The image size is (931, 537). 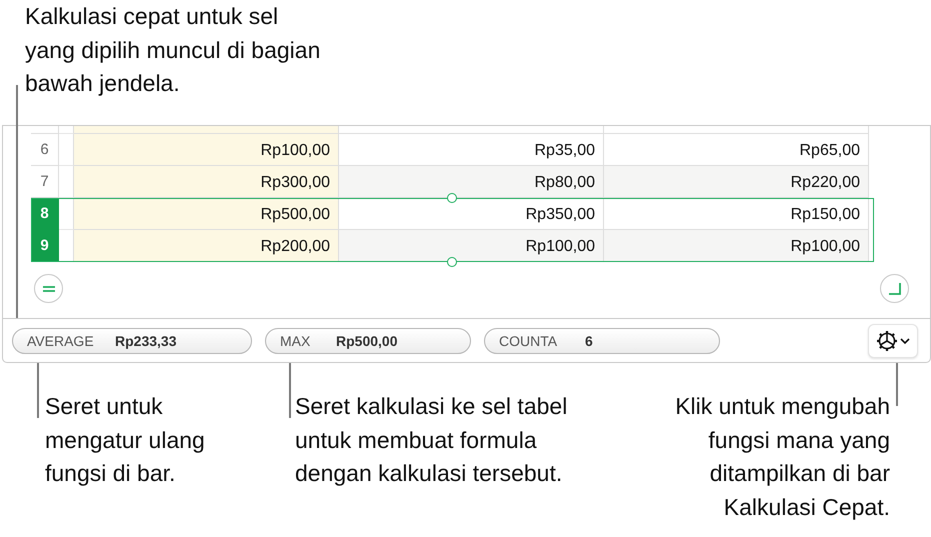 What do you see at coordinates (45, 182) in the screenshot?
I see `row-number: 7` at bounding box center [45, 182].